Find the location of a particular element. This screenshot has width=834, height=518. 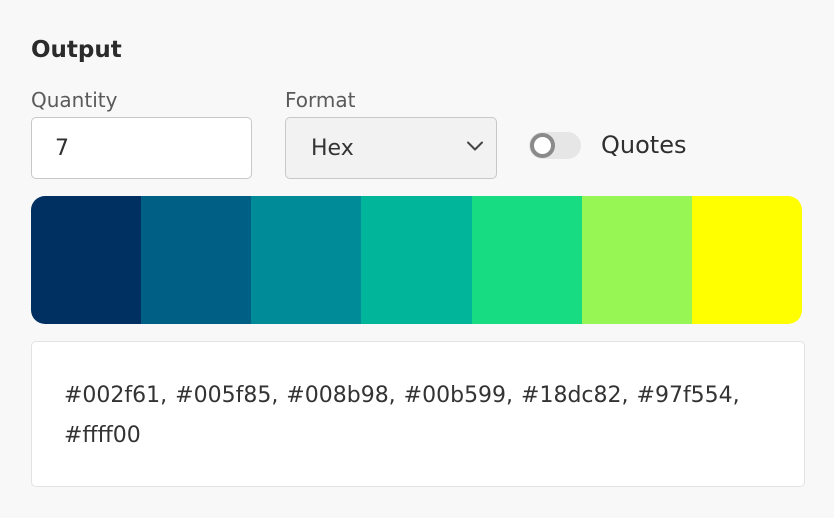

quantity-label: Quantity is located at coordinates (74, 100).